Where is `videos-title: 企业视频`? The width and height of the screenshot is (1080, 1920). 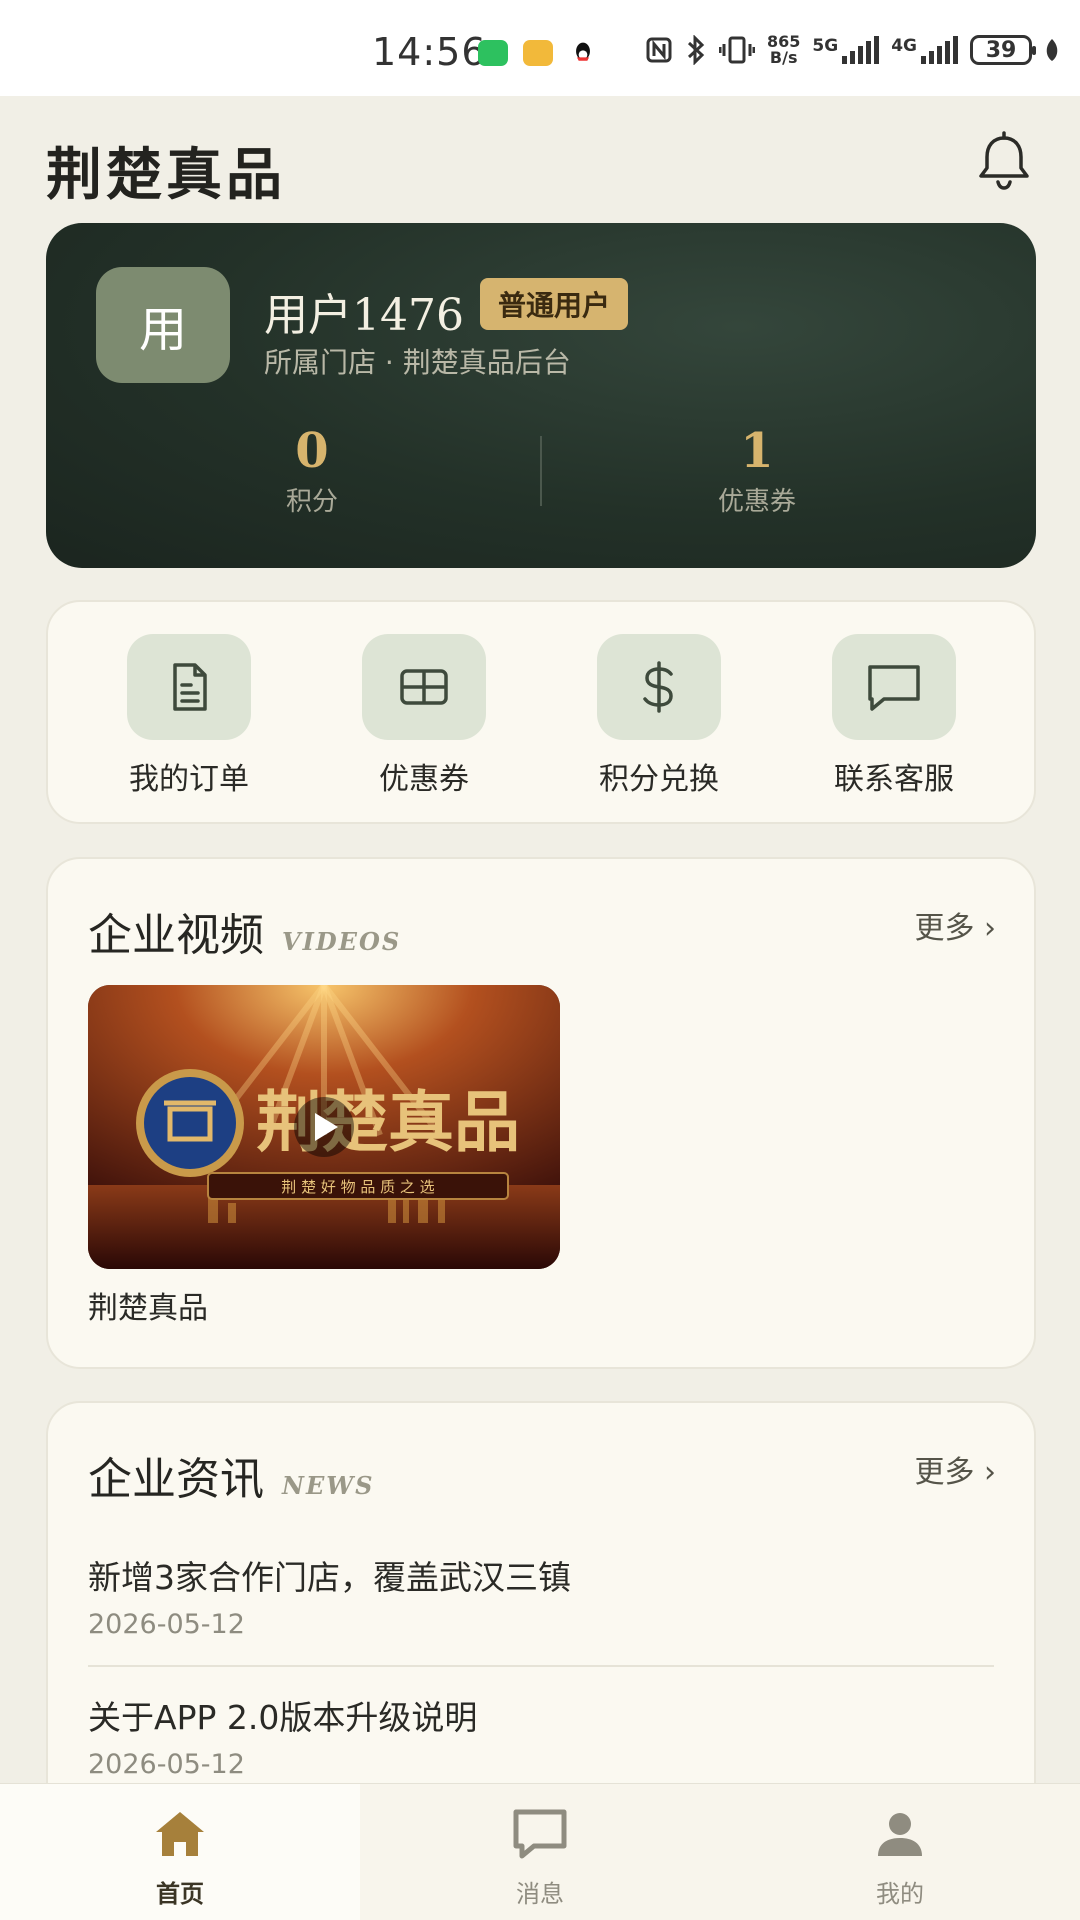 videos-title: 企业视频 is located at coordinates (176, 935).